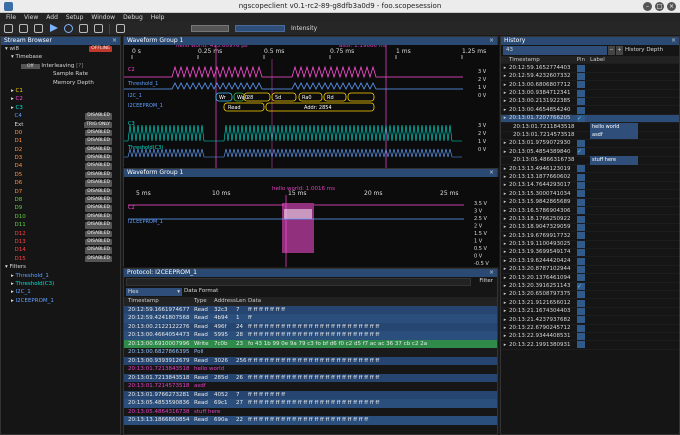 The image size is (680, 435). Describe the element at coordinates (614, 127) in the screenshot. I see `history-label: hello world` at that location.